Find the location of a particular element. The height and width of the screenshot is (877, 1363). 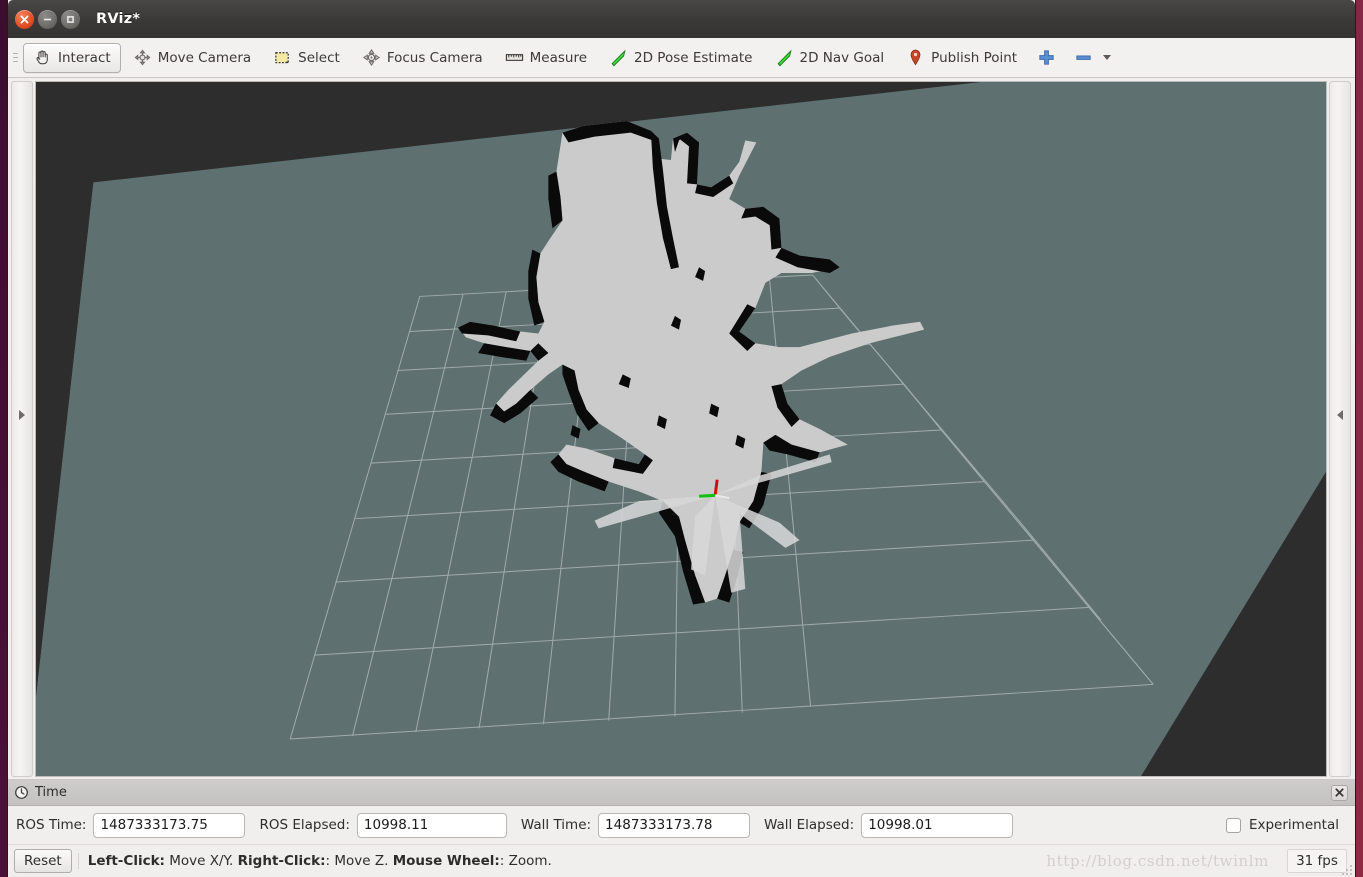

wall-time-input is located at coordinates (674, 825).